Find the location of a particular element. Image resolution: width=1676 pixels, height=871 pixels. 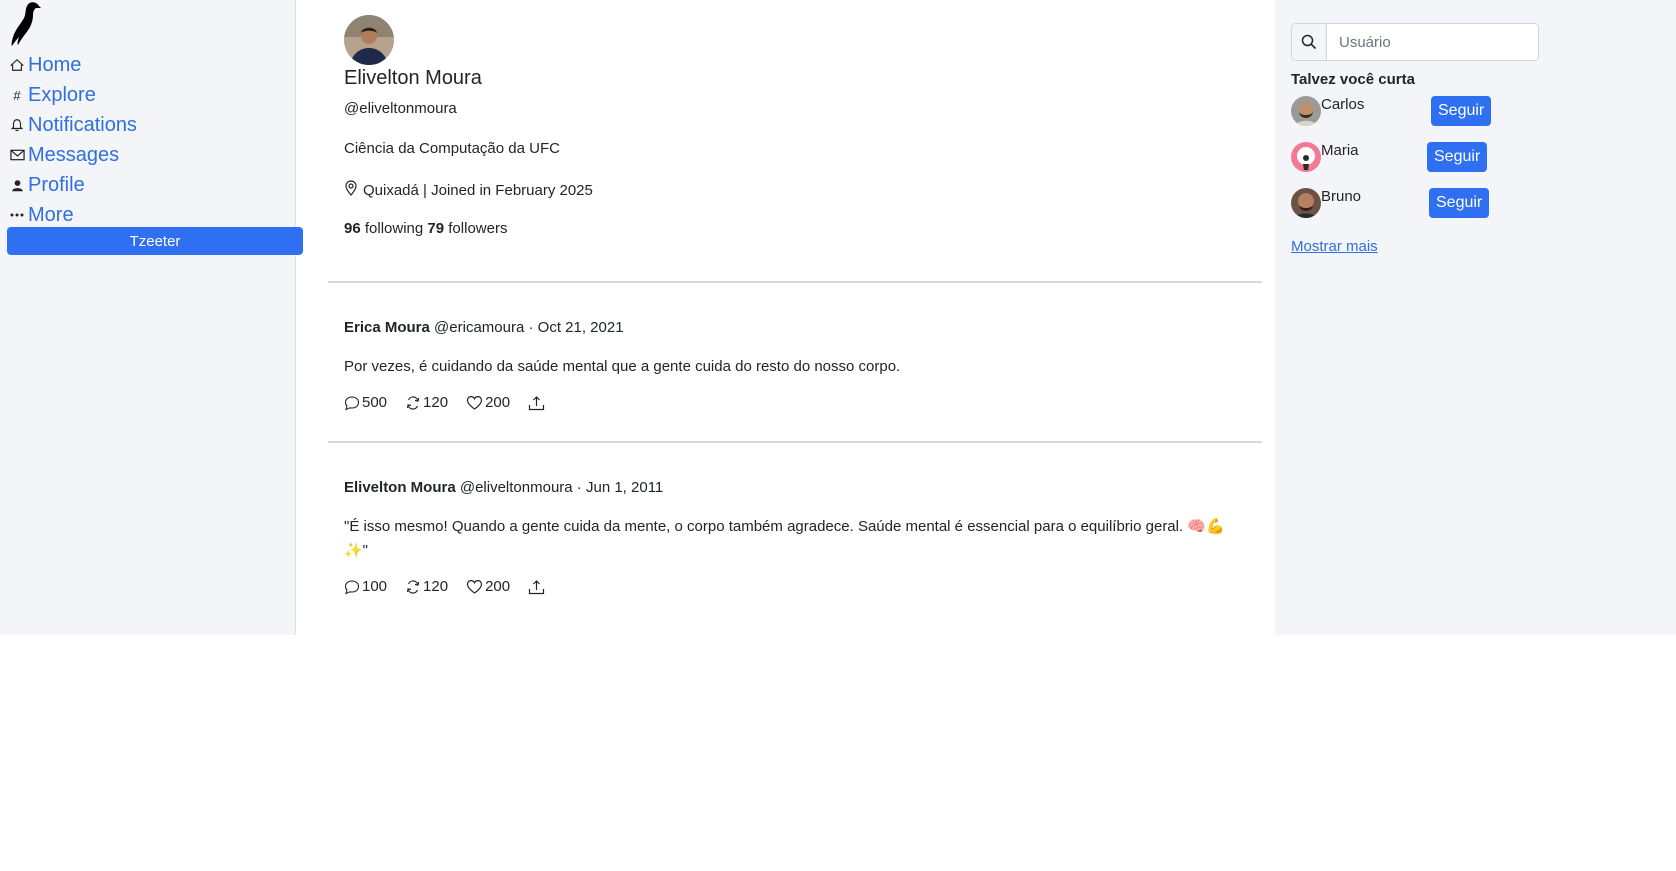

search-input is located at coordinates (1432, 42).